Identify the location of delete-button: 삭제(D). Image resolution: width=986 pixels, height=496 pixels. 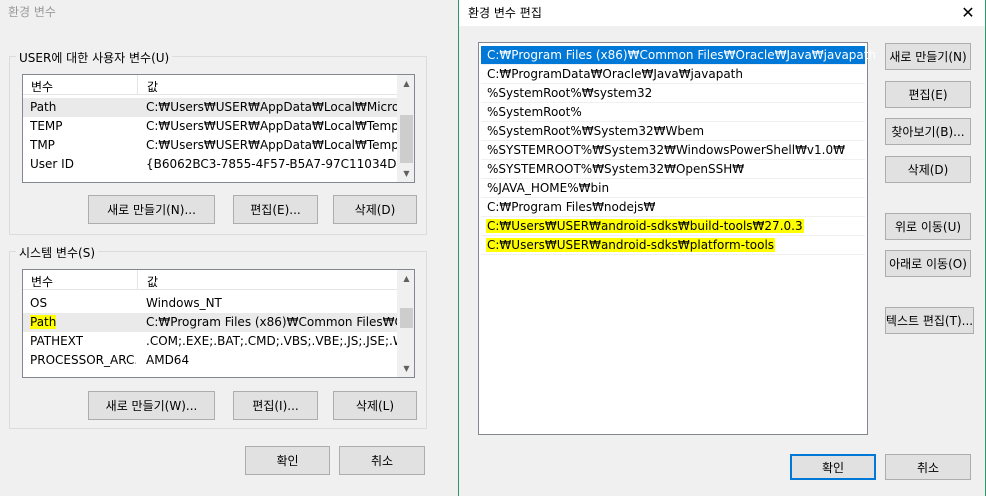
(928, 169).